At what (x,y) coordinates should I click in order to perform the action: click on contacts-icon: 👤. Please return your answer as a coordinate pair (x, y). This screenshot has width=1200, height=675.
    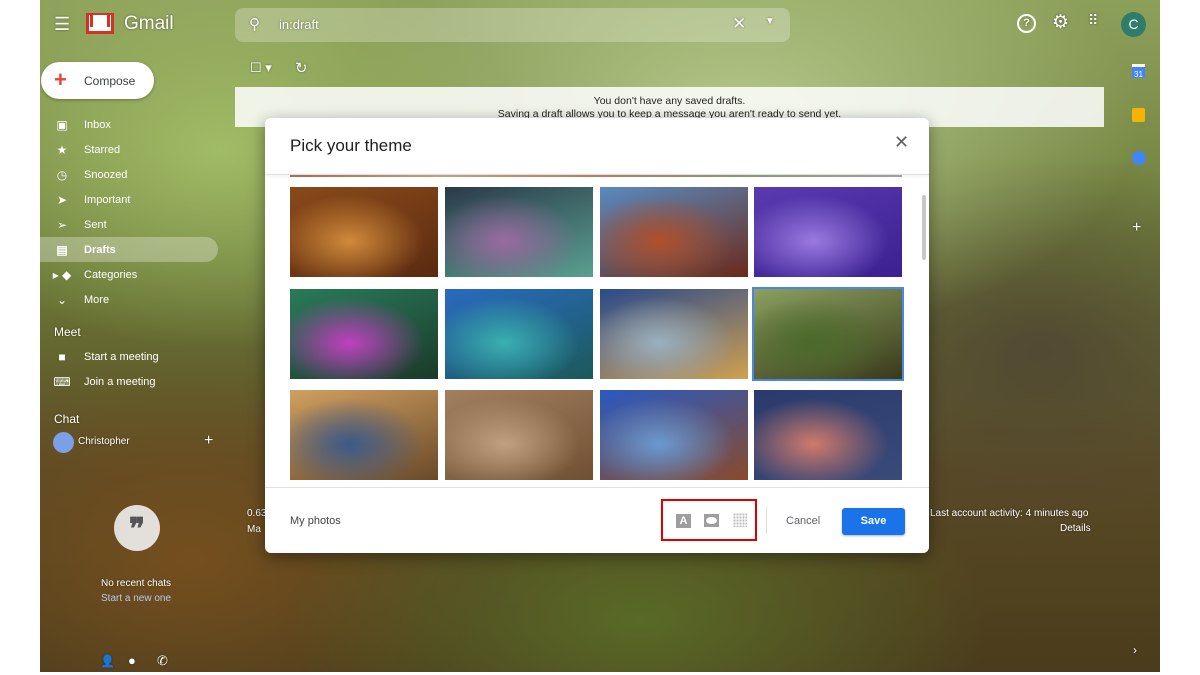
    Looking at the image, I should click on (107, 661).